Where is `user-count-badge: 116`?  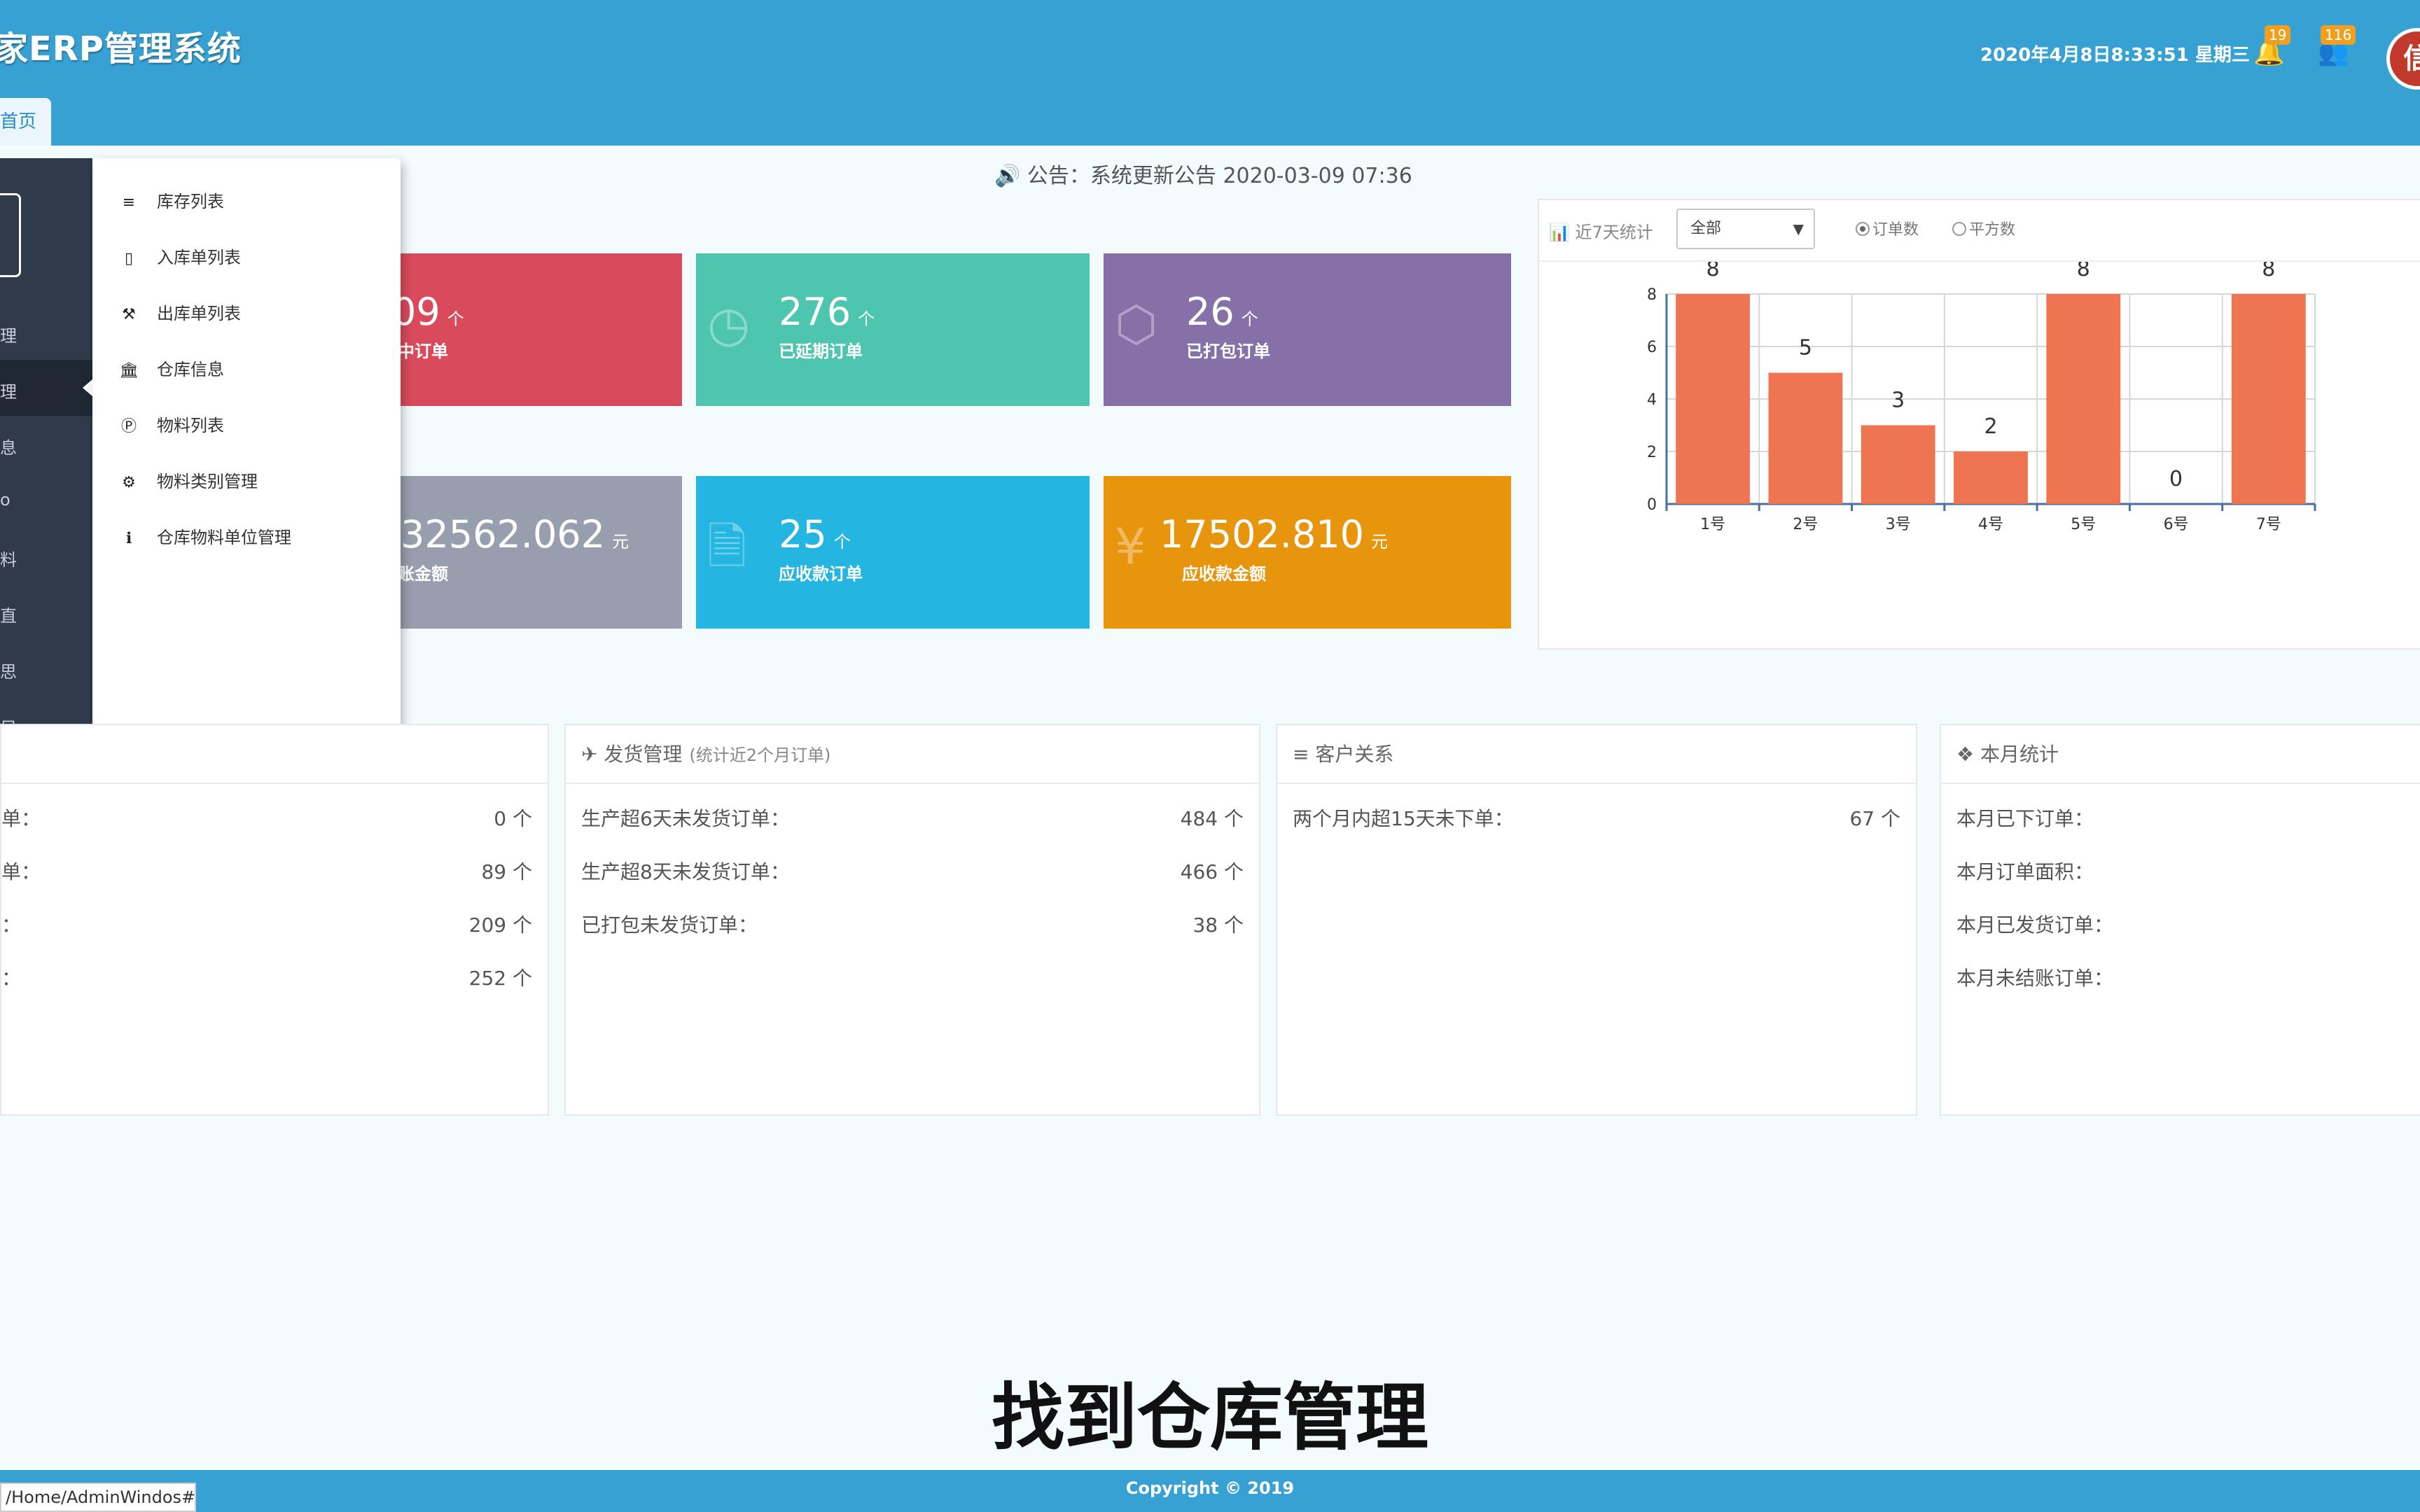
user-count-badge: 116 is located at coordinates (2338, 35).